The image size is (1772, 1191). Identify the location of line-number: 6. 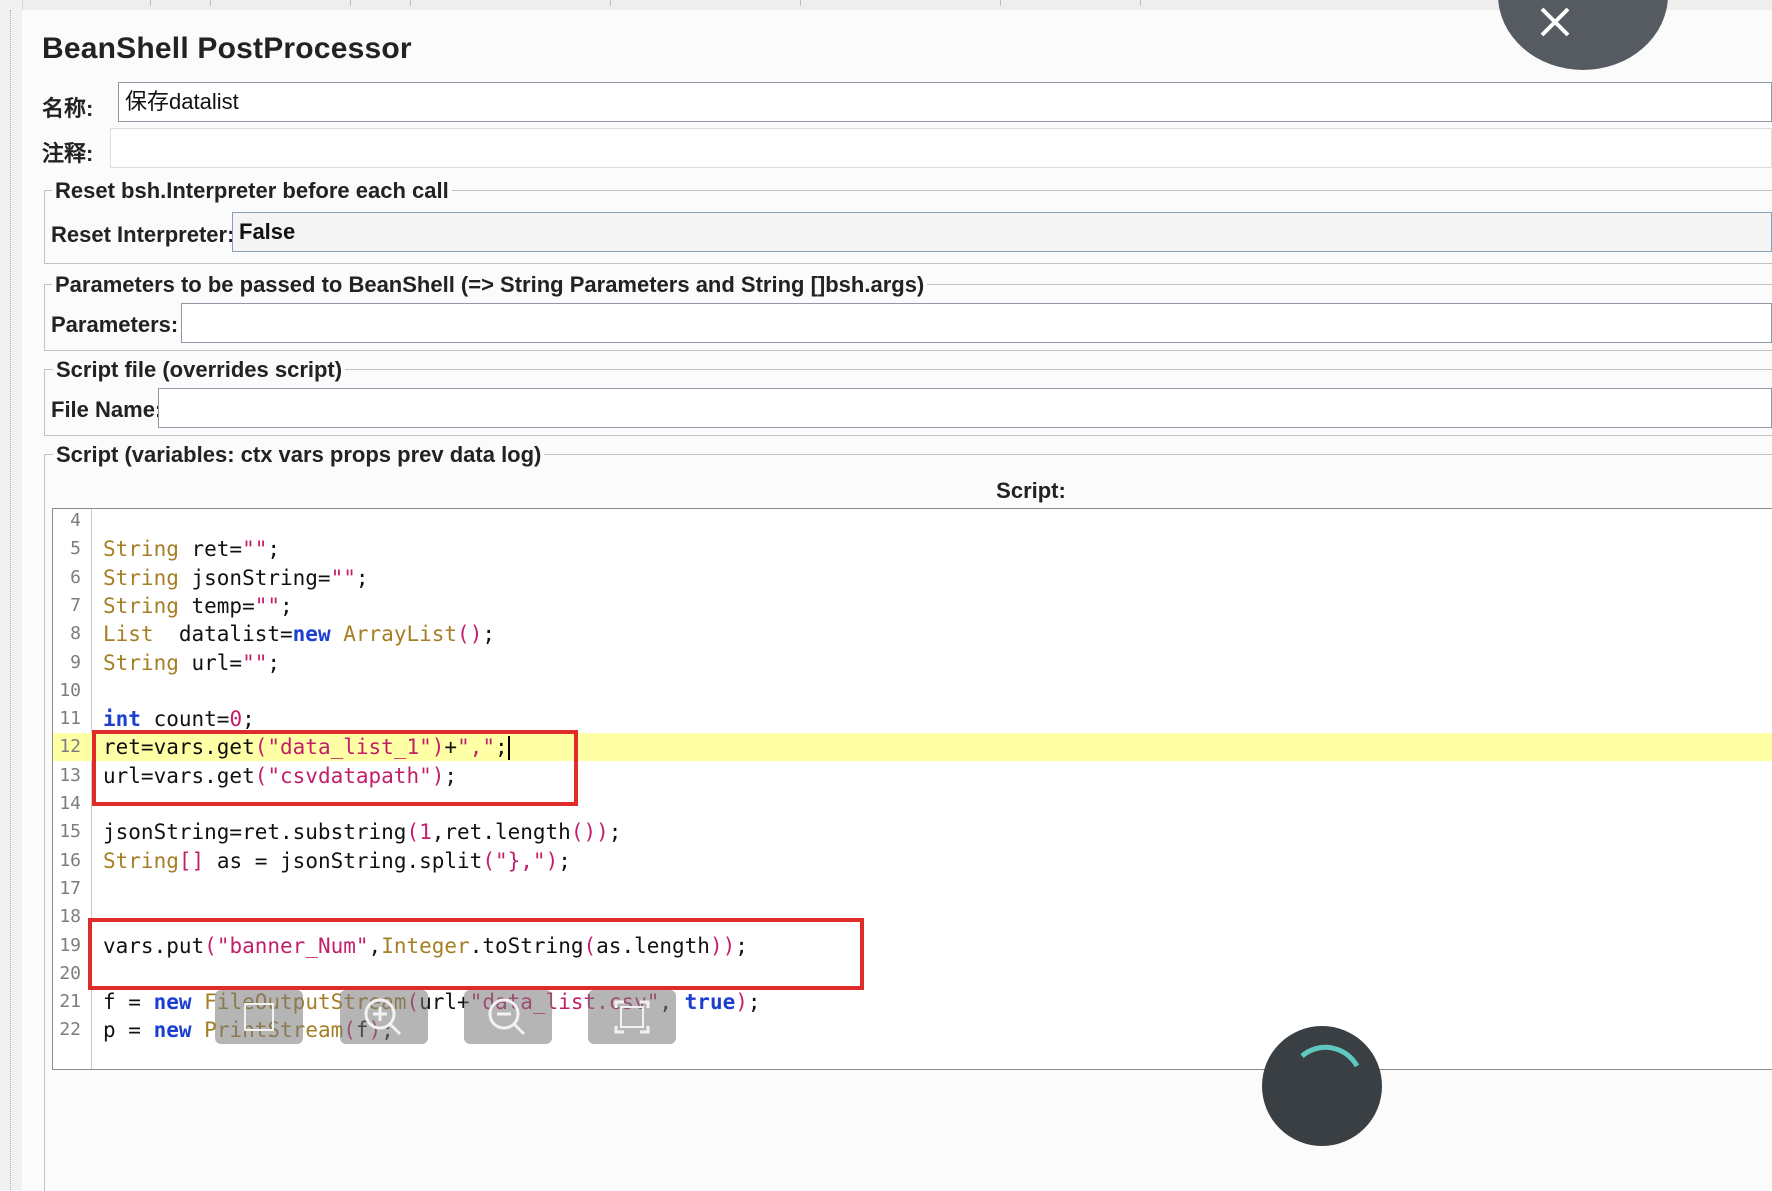
(75, 577).